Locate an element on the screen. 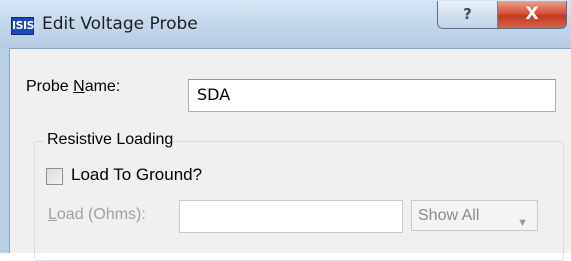 Image resolution: width=571 pixels, height=261 pixels. load-ohms-label: Load (Ohms): is located at coordinates (97, 214).